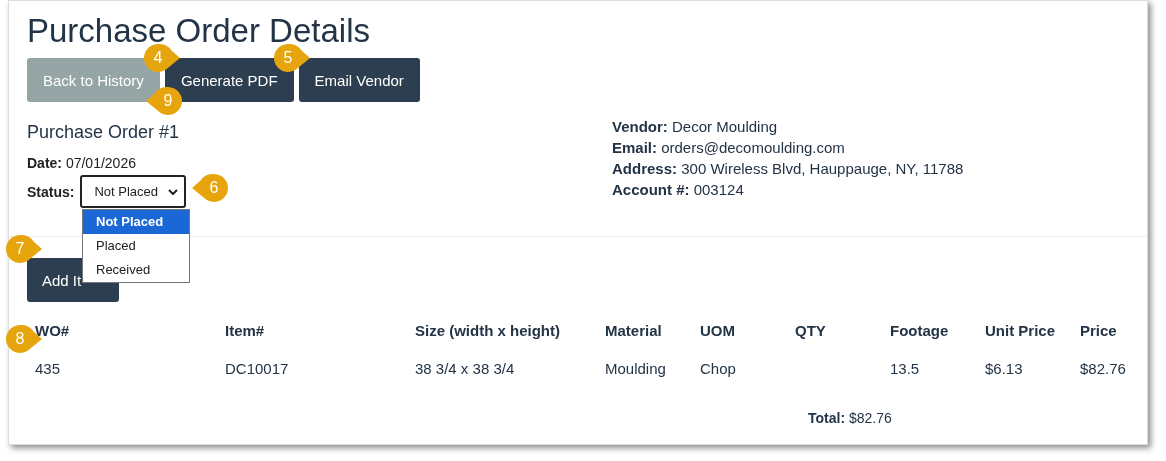 Image resolution: width=1166 pixels, height=461 pixels. Describe the element at coordinates (635, 368) in the screenshot. I see `table-cell: Moulding` at that location.